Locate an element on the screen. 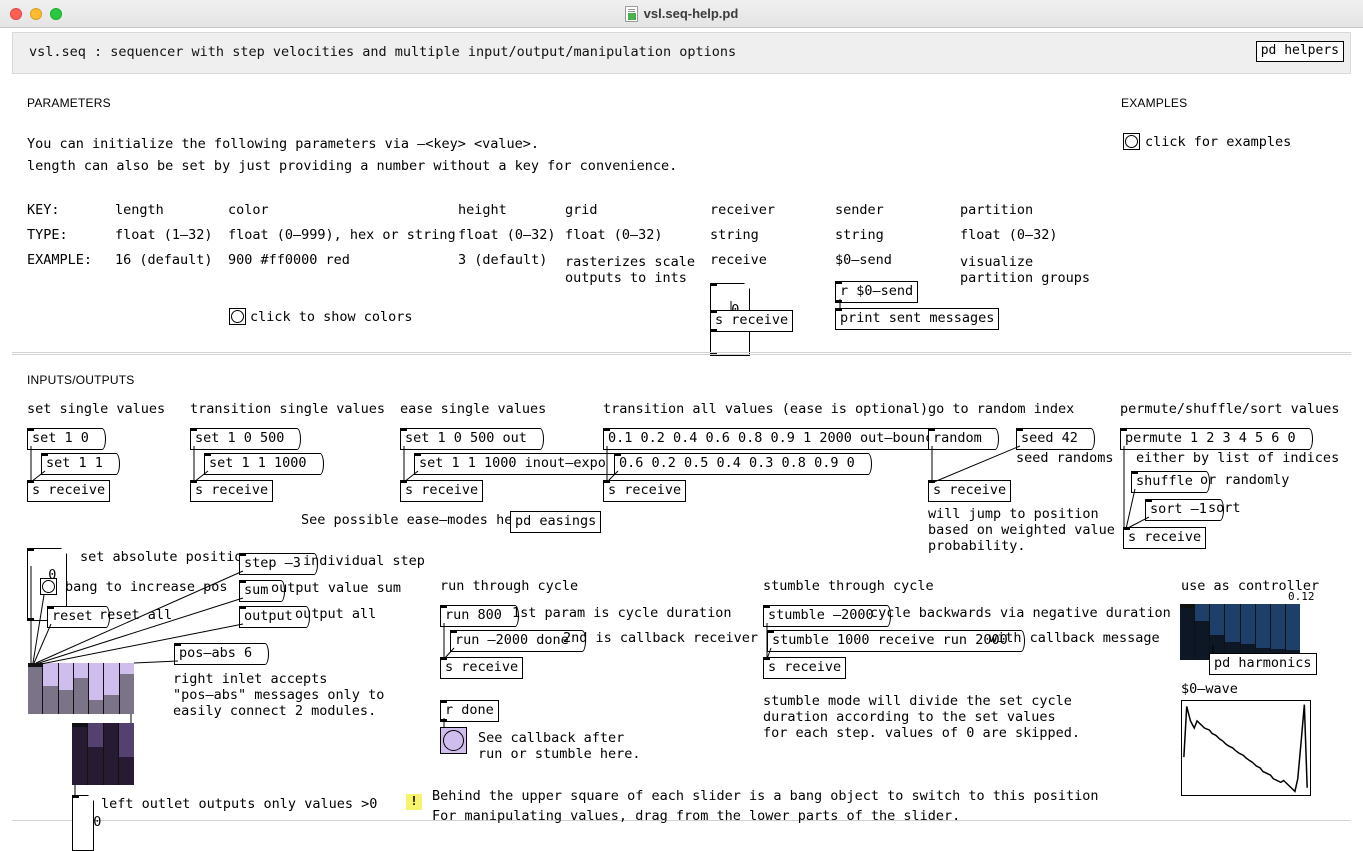  msg-set-1-0-500-out: set 1 0 500 out is located at coordinates (472, 439).